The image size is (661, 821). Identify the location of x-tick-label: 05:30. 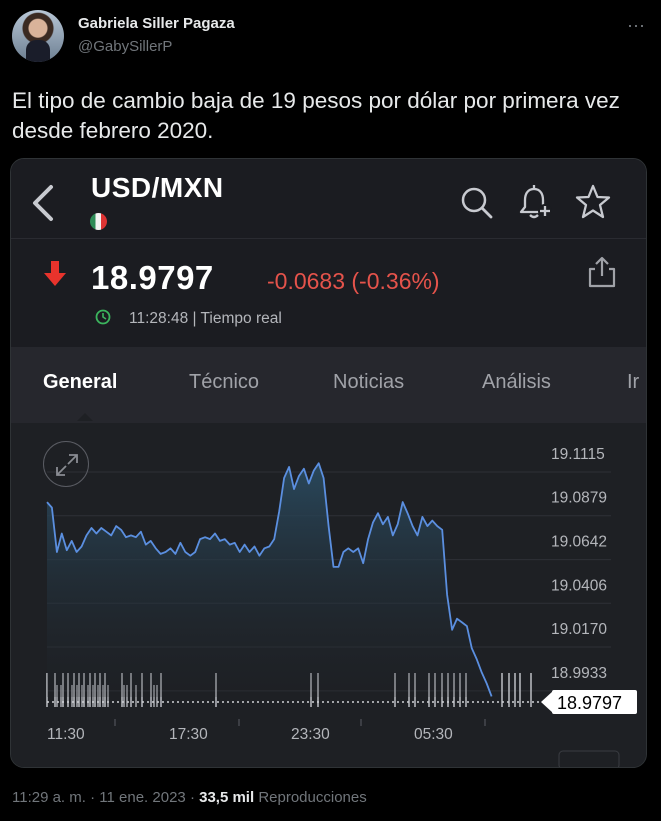
(433, 734).